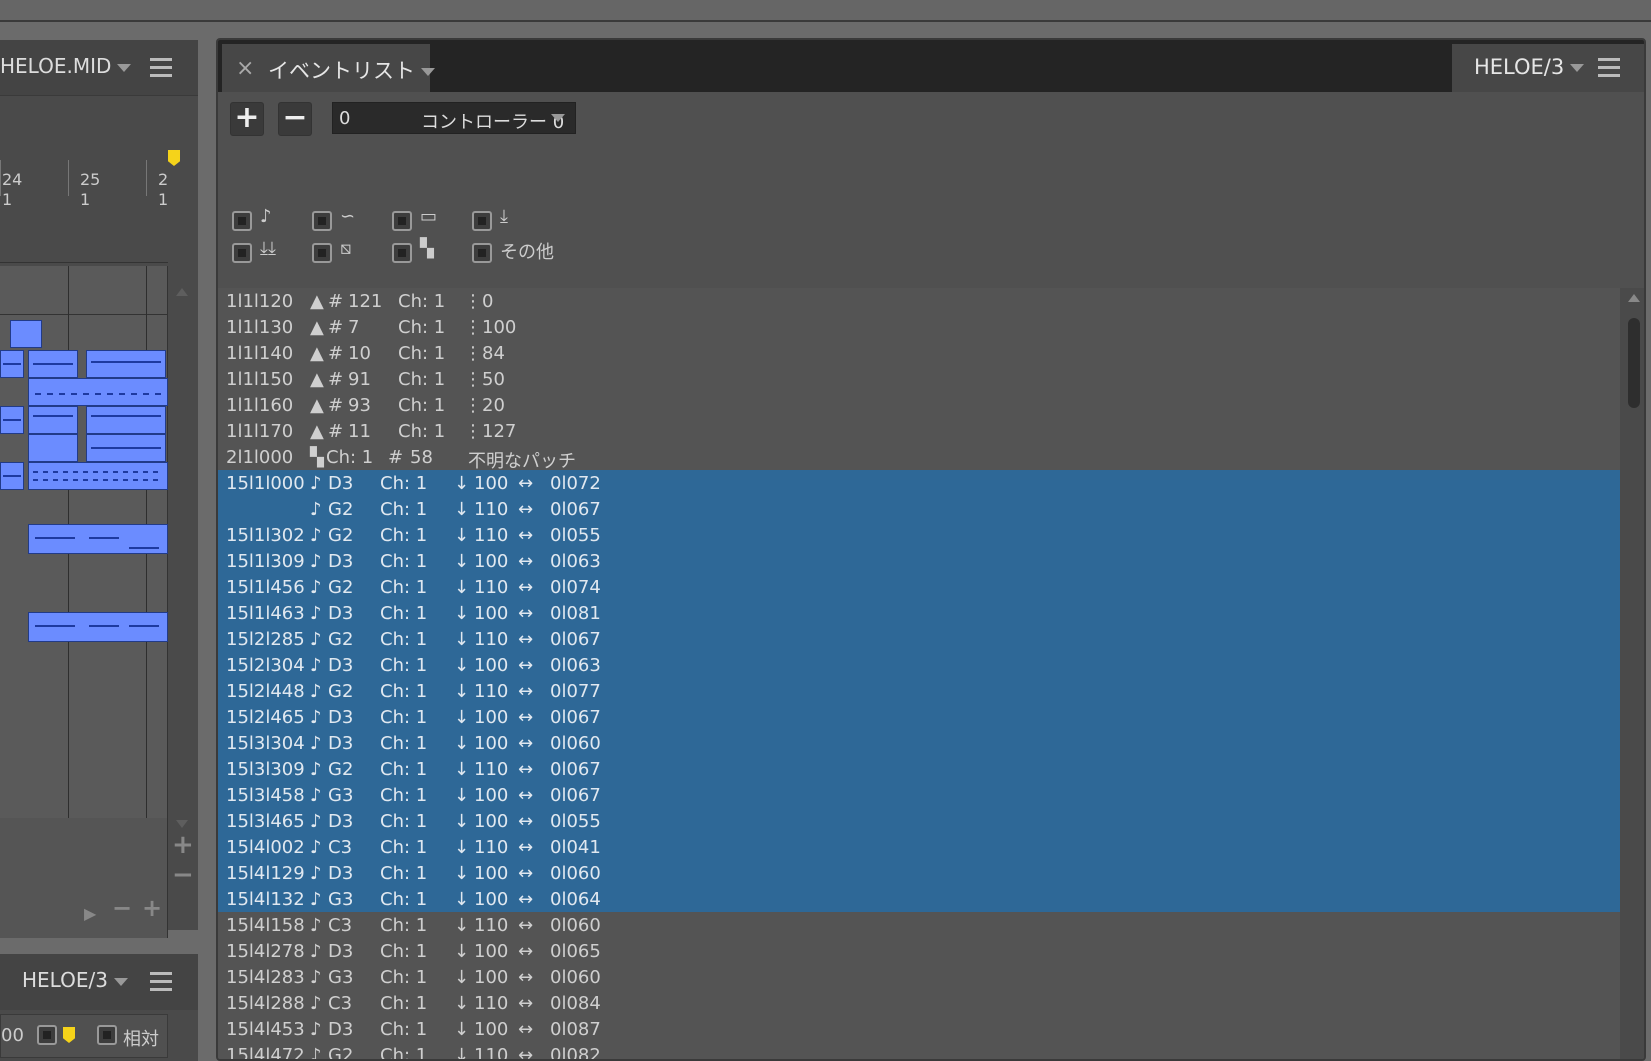  I want to click on close-icon: ×, so click(245, 68).